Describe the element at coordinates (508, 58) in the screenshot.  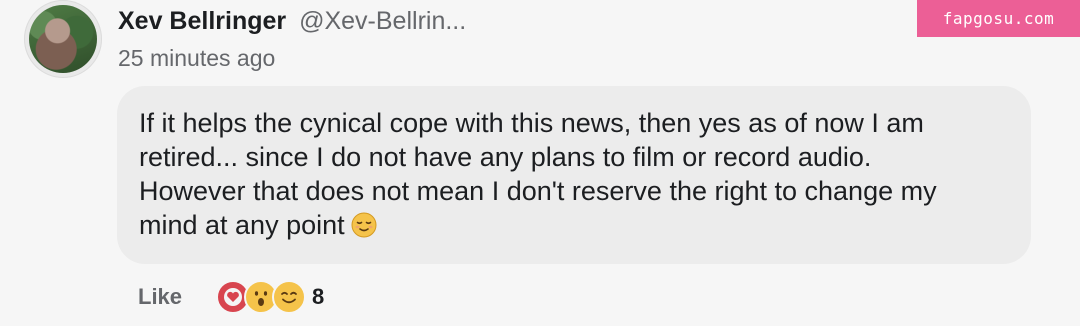
I see `timestamp: 25 minutes ago` at that location.